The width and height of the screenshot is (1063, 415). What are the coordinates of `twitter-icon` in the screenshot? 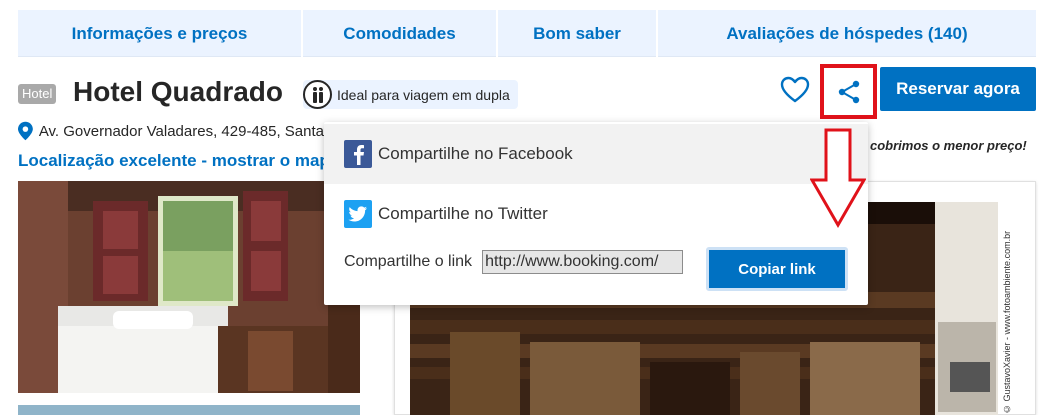 It's located at (358, 214).